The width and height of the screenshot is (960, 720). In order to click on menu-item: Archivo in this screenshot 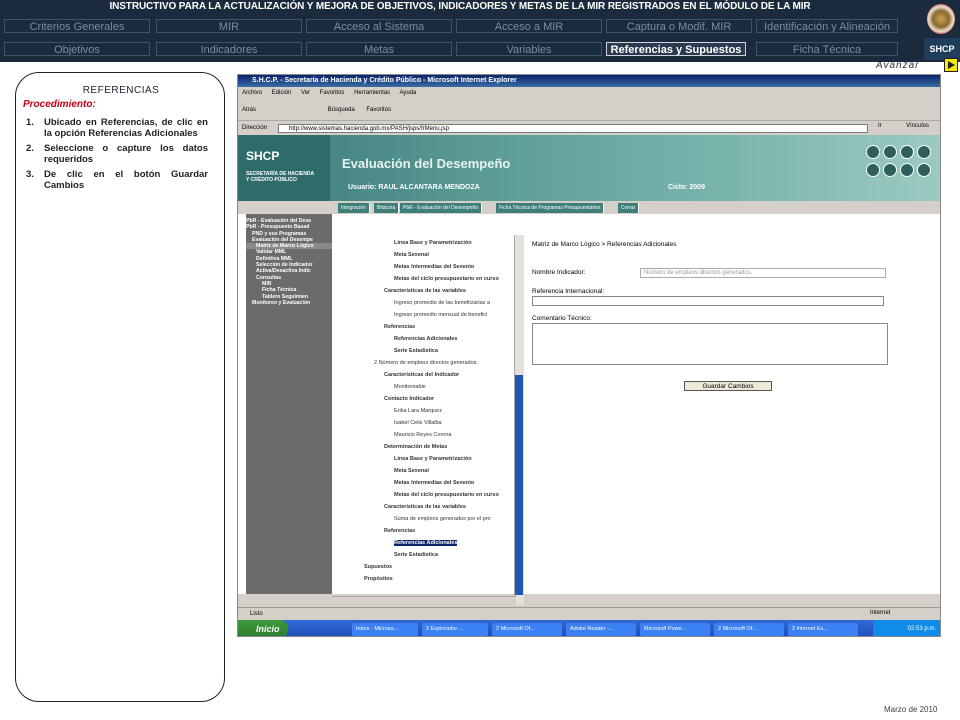, I will do `click(252, 93)`.